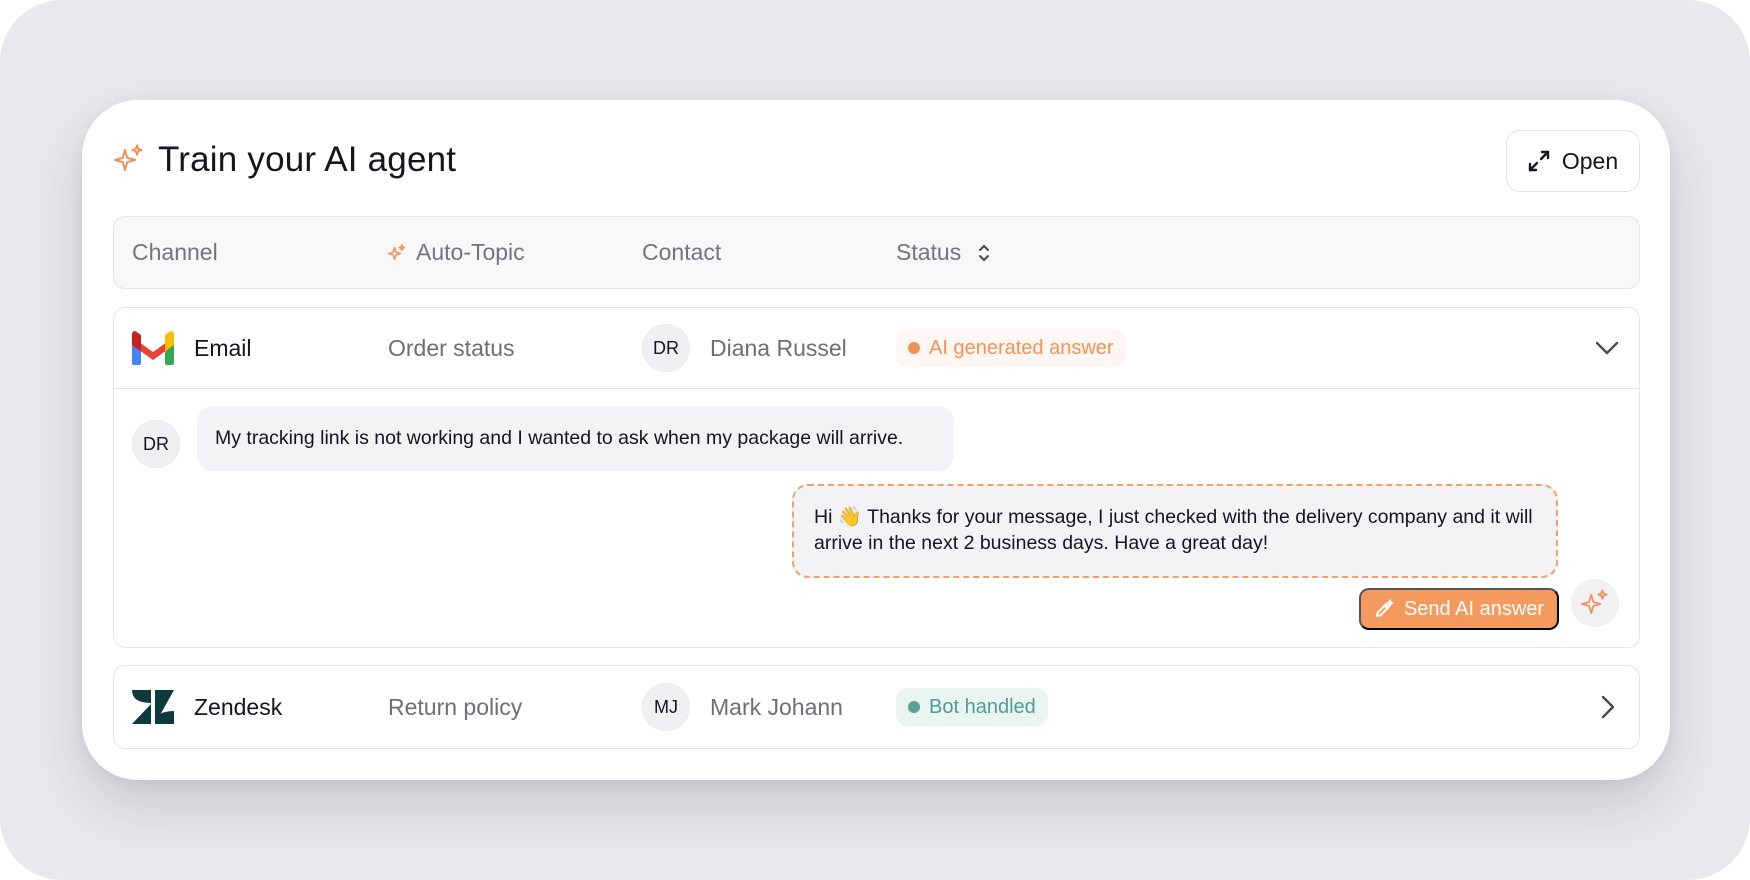 The height and width of the screenshot is (880, 1750). I want to click on topic-label: Return policy, so click(455, 706).